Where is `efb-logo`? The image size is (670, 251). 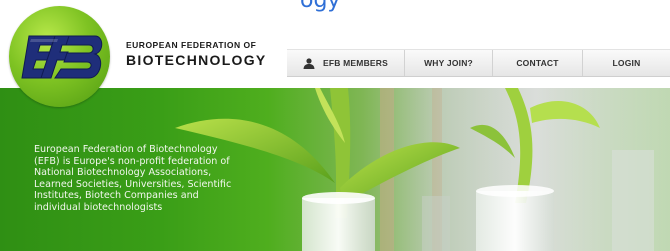 efb-logo is located at coordinates (59, 56).